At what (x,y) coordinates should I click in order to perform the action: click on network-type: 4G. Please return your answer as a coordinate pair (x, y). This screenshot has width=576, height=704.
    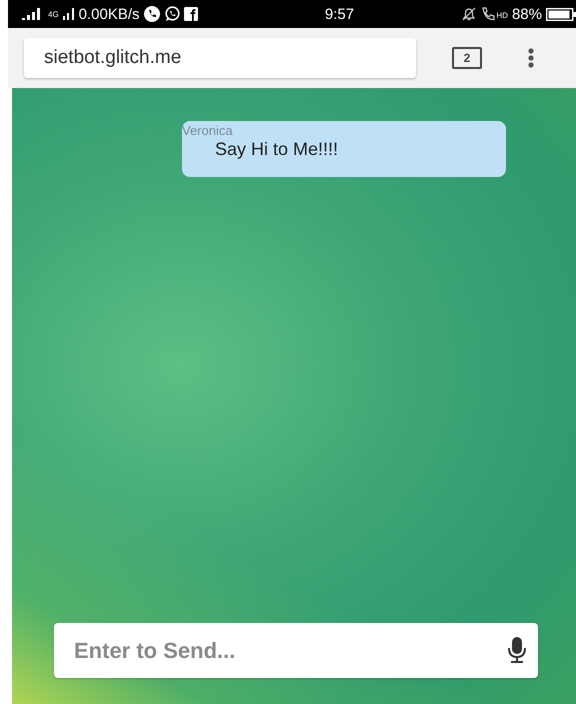
    Looking at the image, I should click on (53, 14).